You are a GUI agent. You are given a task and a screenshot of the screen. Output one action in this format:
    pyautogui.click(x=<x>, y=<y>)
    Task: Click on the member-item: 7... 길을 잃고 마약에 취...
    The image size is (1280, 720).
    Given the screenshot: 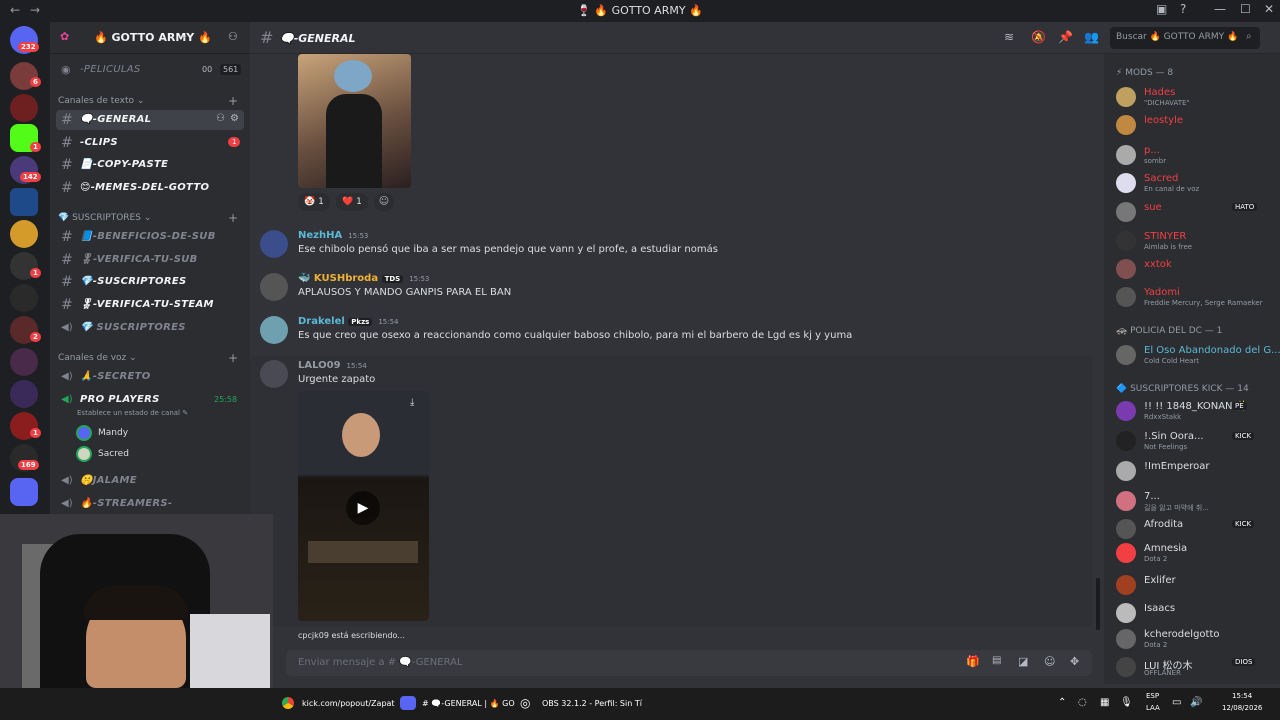 What is the action you would take?
    pyautogui.click(x=1195, y=501)
    